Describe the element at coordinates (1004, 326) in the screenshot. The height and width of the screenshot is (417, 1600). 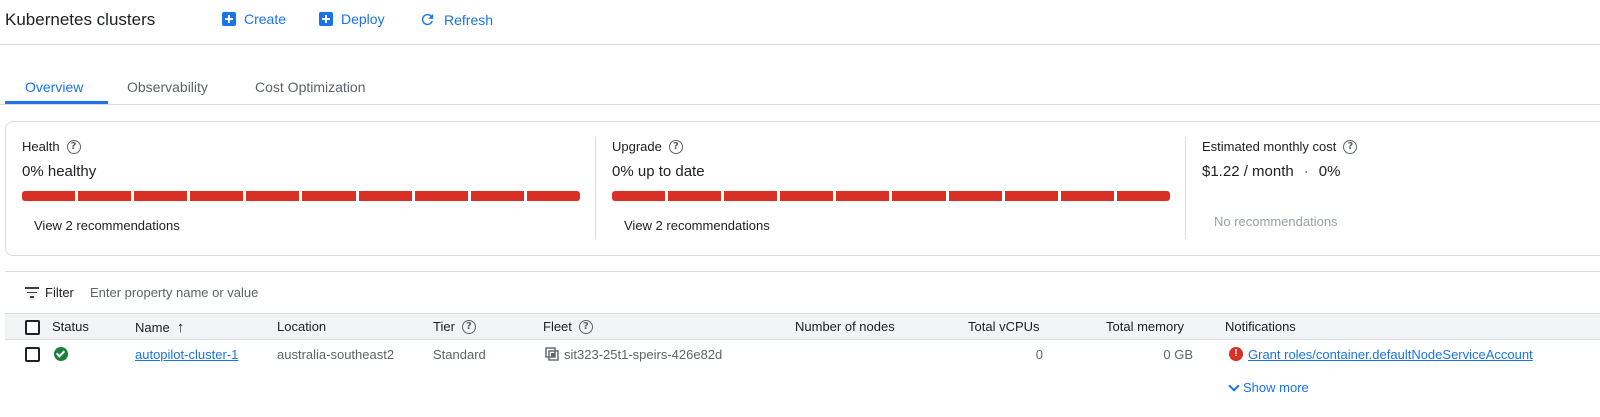
I see `column-header-vcpus: Total vCPUs` at that location.